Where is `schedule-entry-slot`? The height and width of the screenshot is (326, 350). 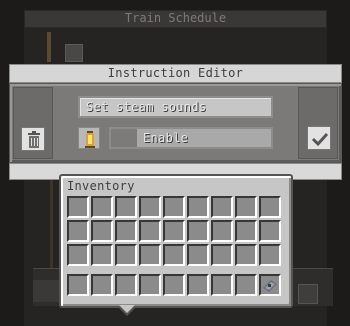 schedule-entry-slot is located at coordinates (74, 53).